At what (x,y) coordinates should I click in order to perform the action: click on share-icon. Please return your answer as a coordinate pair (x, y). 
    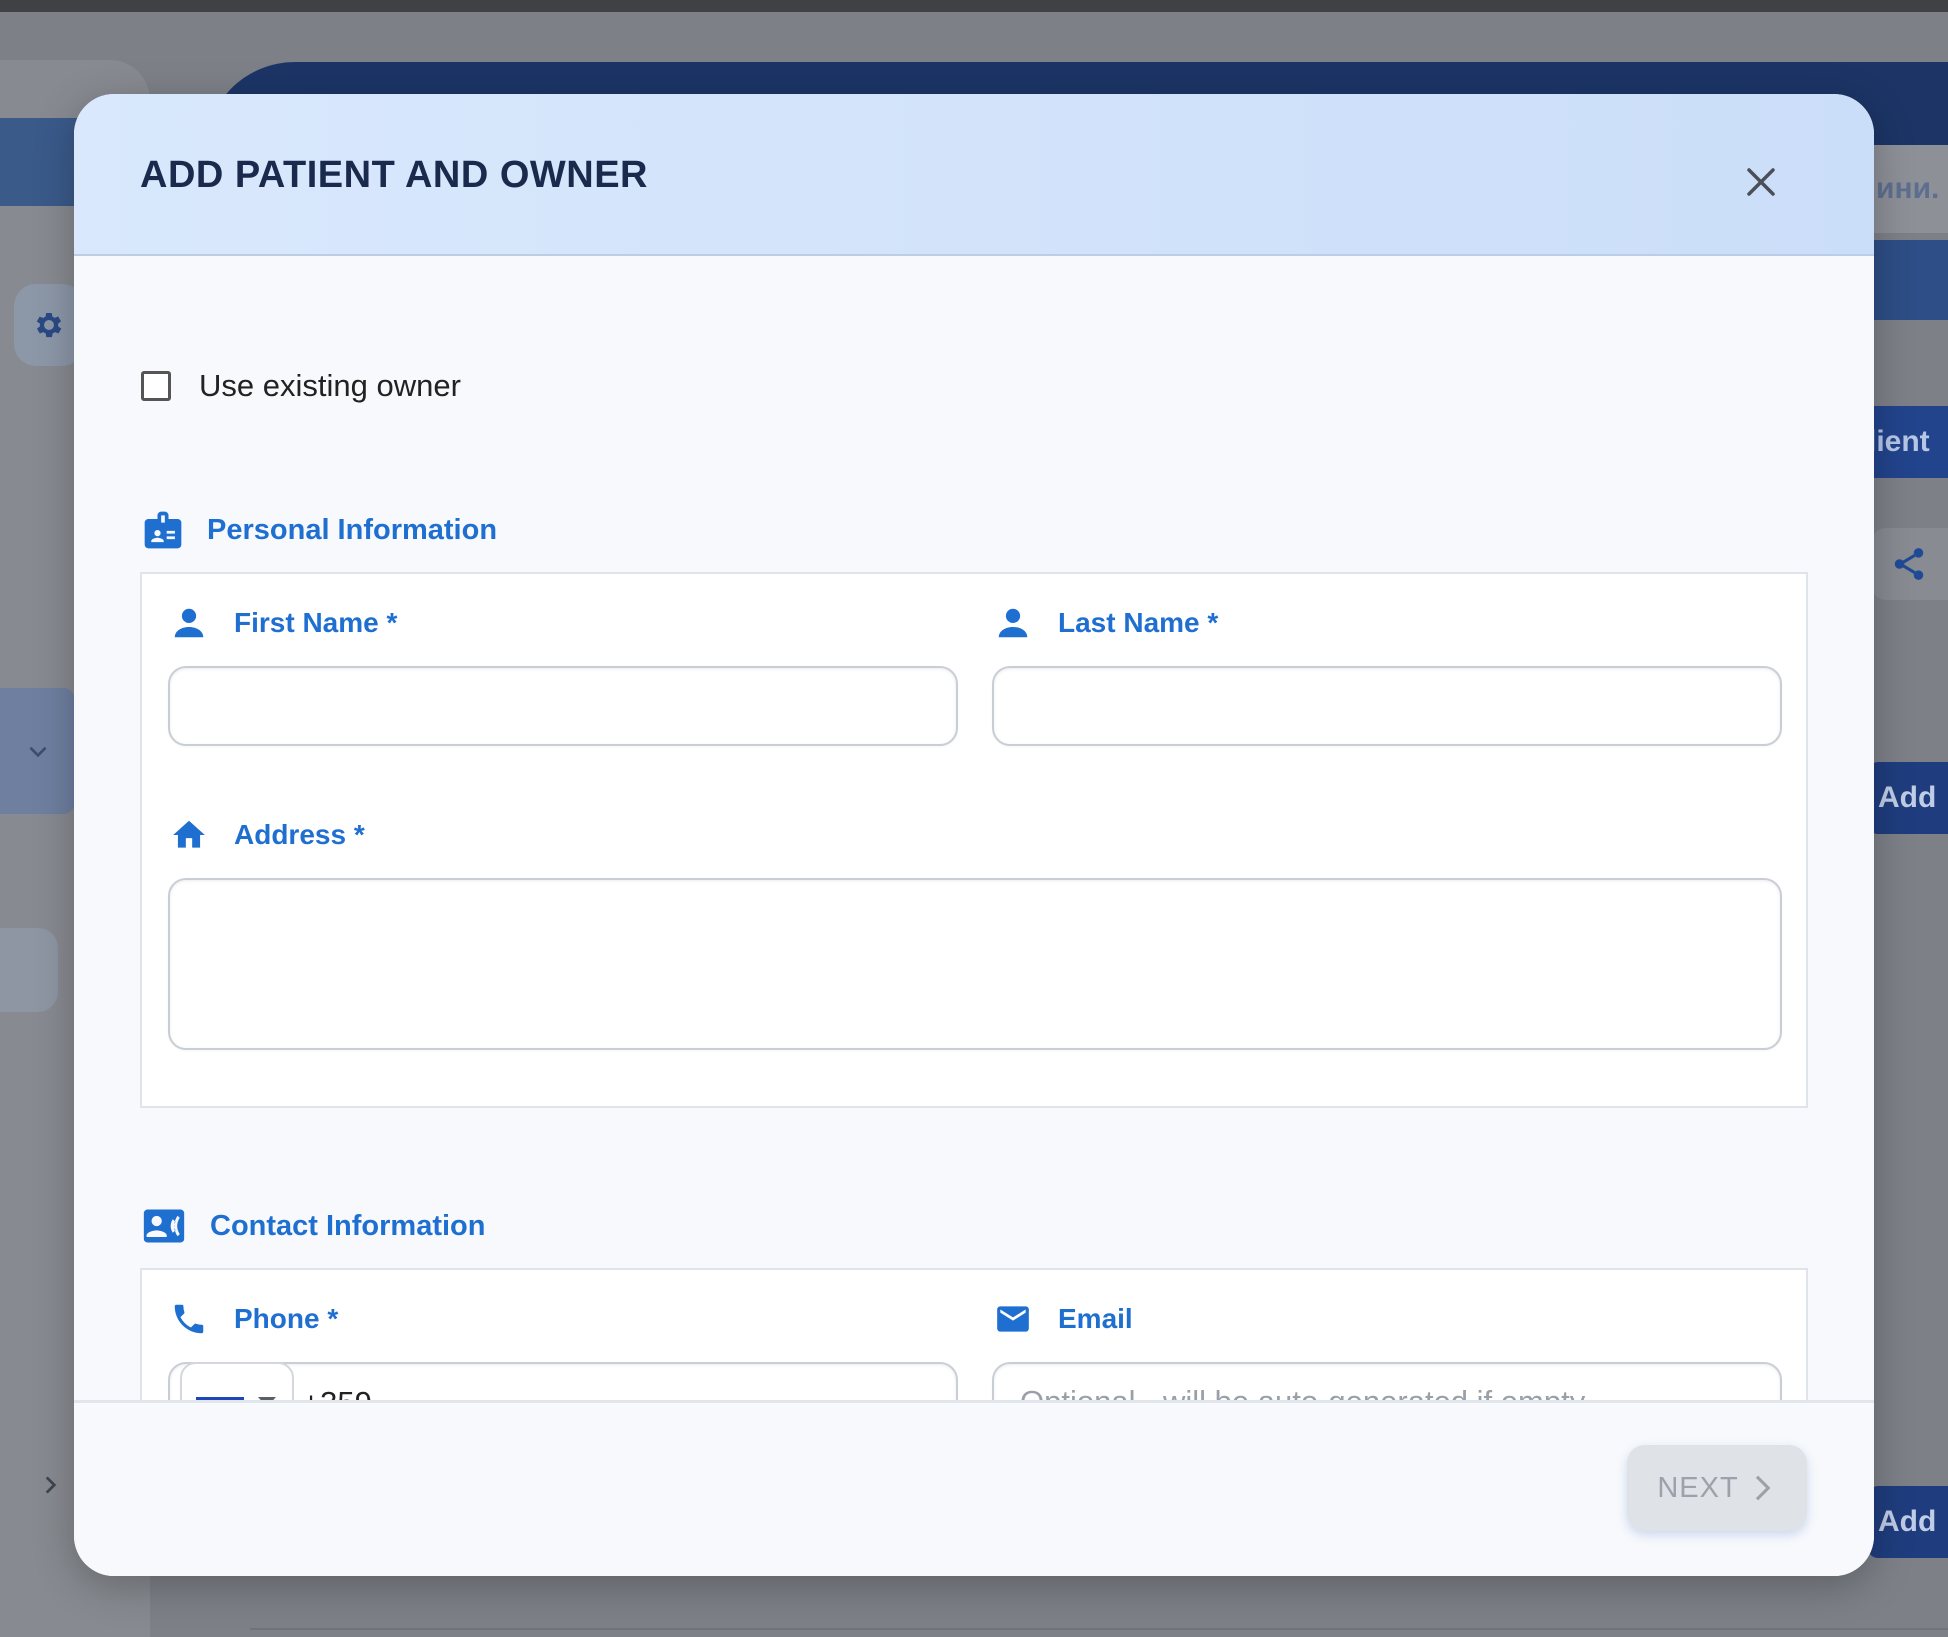
    Looking at the image, I should click on (1909, 564).